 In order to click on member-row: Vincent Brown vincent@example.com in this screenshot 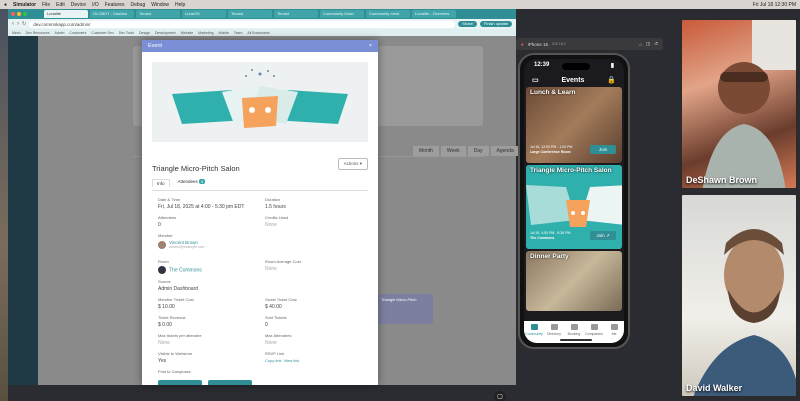, I will do `click(205, 244)`.